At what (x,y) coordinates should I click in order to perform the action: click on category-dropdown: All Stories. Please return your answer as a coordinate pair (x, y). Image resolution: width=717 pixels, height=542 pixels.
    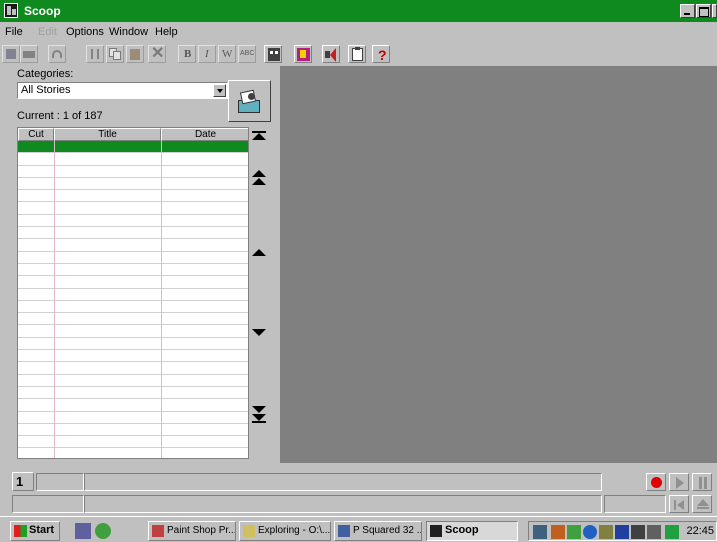
    Looking at the image, I should click on (122, 90).